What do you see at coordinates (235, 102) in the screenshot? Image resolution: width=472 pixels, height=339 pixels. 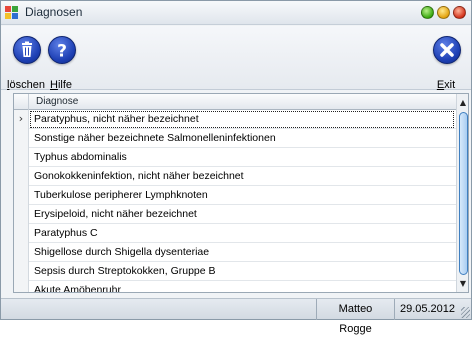 I see `grid-header: Diagnose` at bounding box center [235, 102].